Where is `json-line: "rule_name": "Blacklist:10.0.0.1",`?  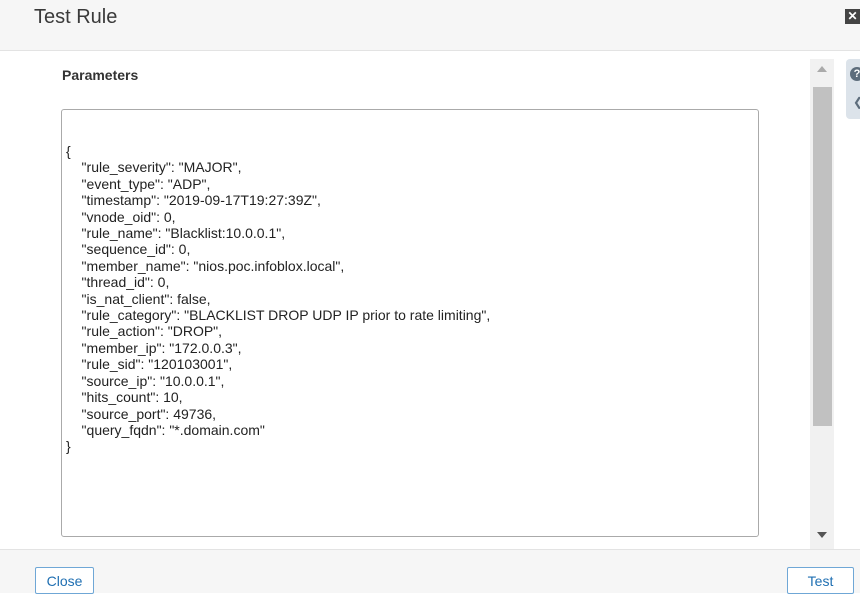
json-line: "rule_name": "Blacklist:10.0.0.1", is located at coordinates (176, 233).